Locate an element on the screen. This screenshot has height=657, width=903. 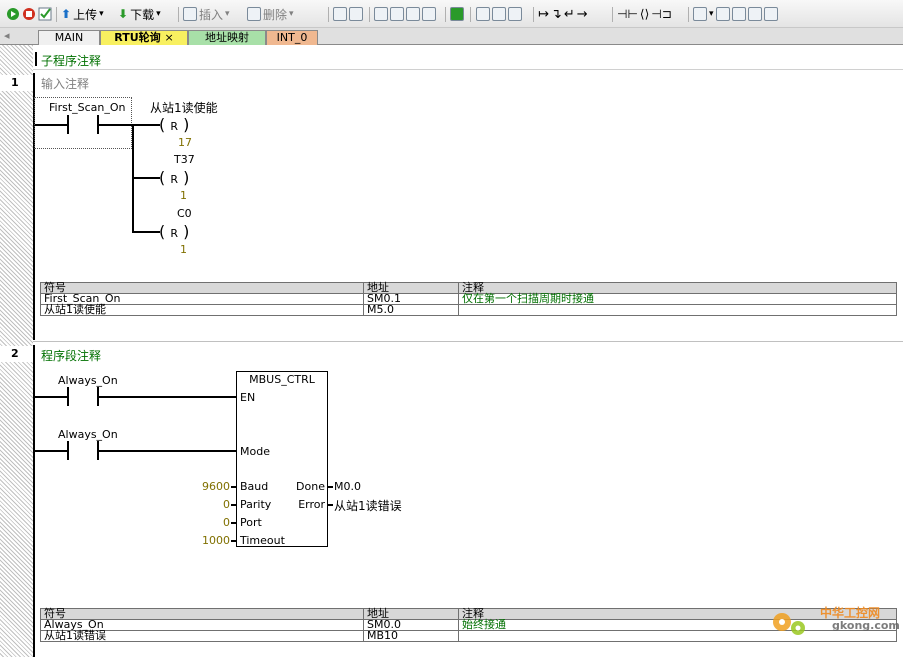
toolbar: ⬆ 上传 ▾ ⬇ 下载 ▾ 插入 ▾ 删除 ▾ ↦ ↴ ↵ → ⊣⊢ ⟨⟩ ⊣⊐ ▾ is located at coordinates (451, 14).